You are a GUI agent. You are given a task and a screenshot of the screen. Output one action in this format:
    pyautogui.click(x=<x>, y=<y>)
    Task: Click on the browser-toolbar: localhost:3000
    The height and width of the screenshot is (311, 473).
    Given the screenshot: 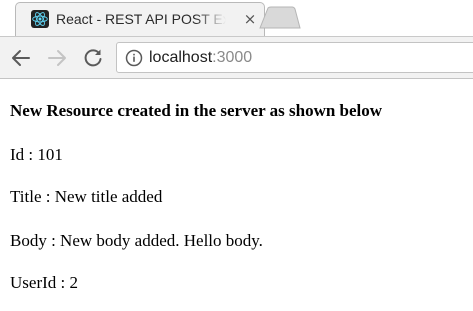 What is the action you would take?
    pyautogui.click(x=236, y=57)
    